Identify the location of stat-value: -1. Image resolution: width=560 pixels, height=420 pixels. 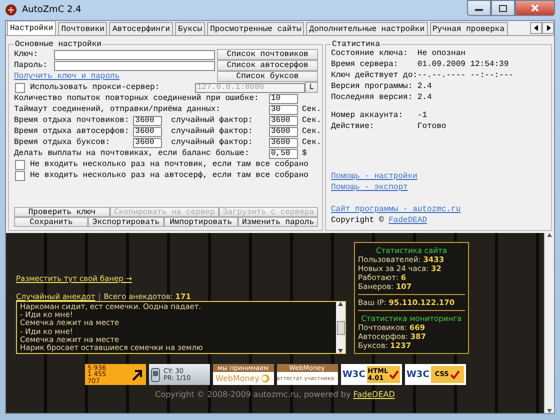
(422, 116).